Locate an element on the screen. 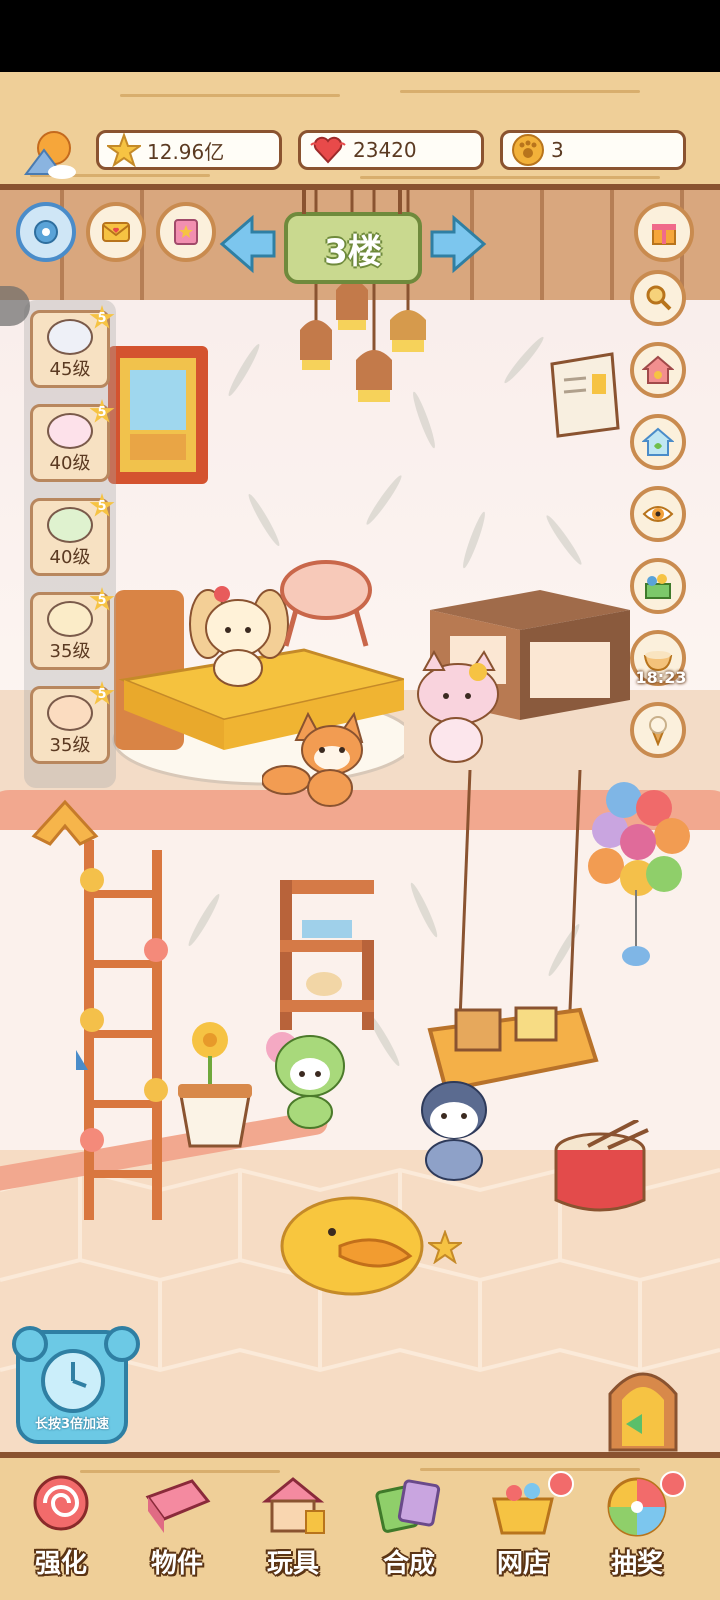 The height and width of the screenshot is (1600, 720). treasure-box-icon is located at coordinates (658, 586).